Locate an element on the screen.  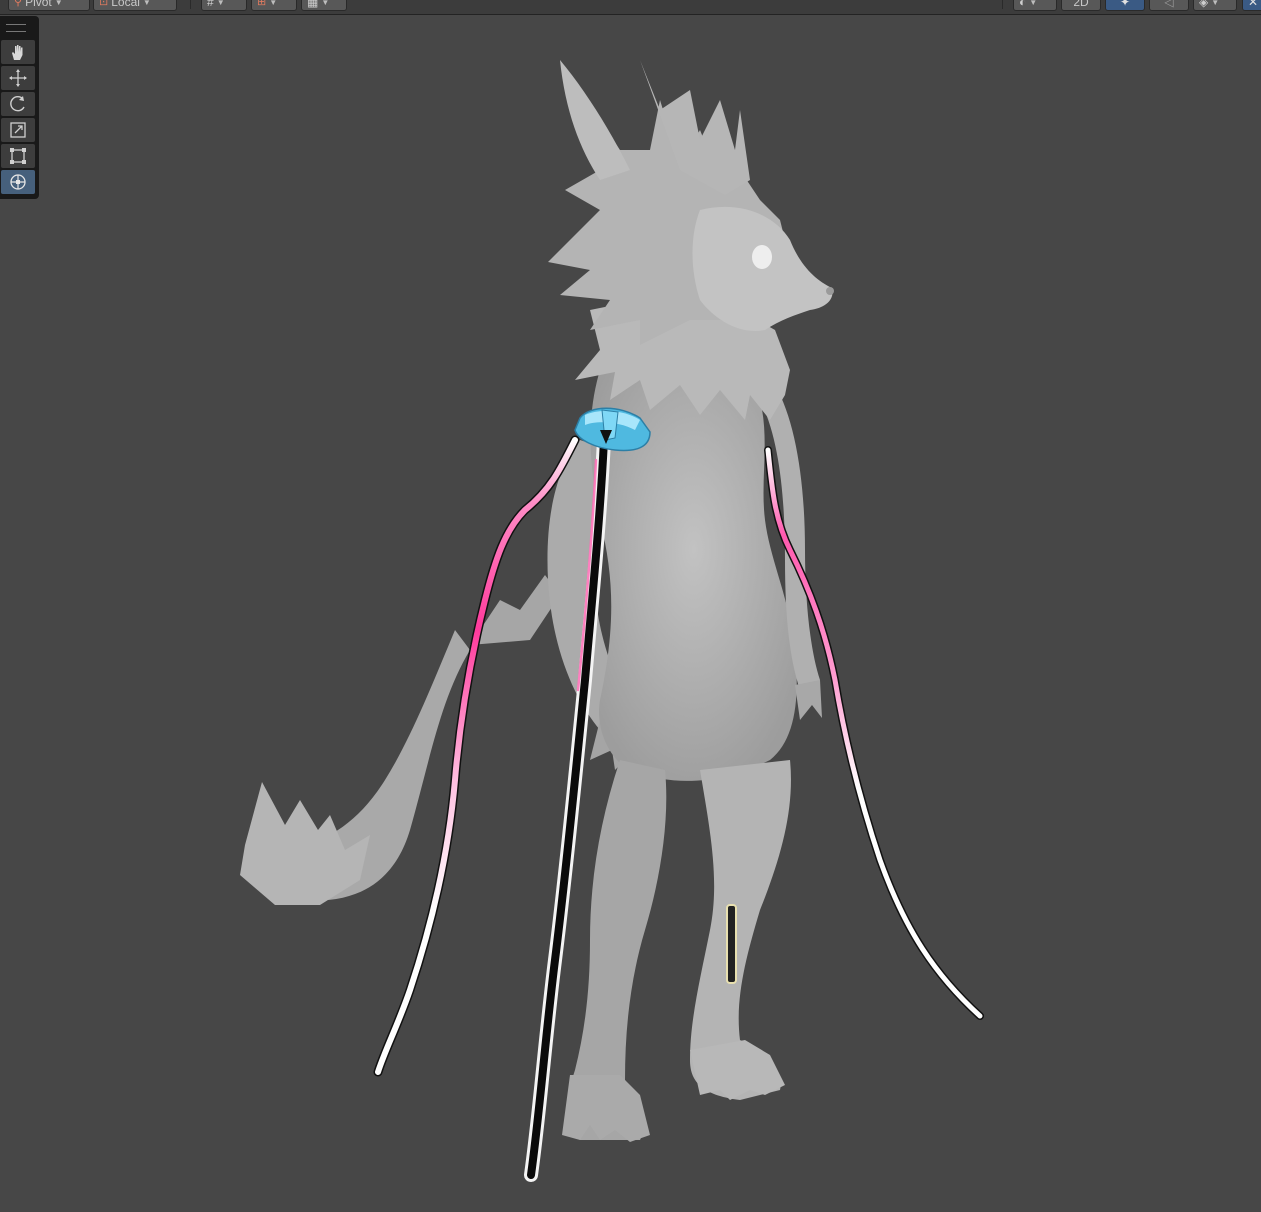
shading-icon: ◐ is located at coordinates (1023, 4).